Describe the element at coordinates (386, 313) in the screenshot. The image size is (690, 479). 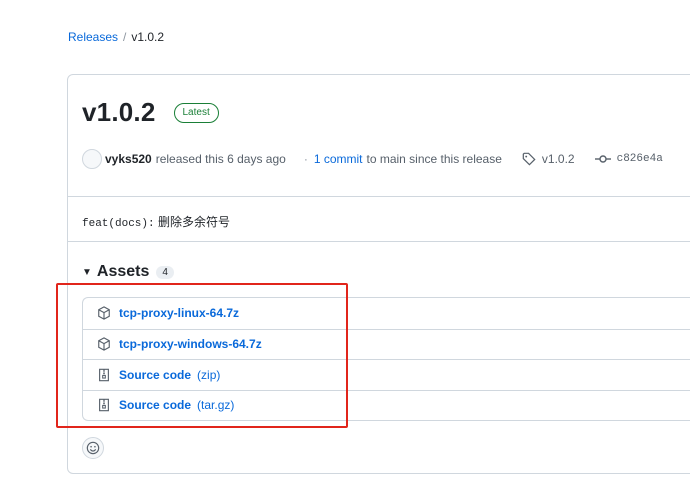
I see `asset-row: tcp-proxy-linux-64.7z` at that location.